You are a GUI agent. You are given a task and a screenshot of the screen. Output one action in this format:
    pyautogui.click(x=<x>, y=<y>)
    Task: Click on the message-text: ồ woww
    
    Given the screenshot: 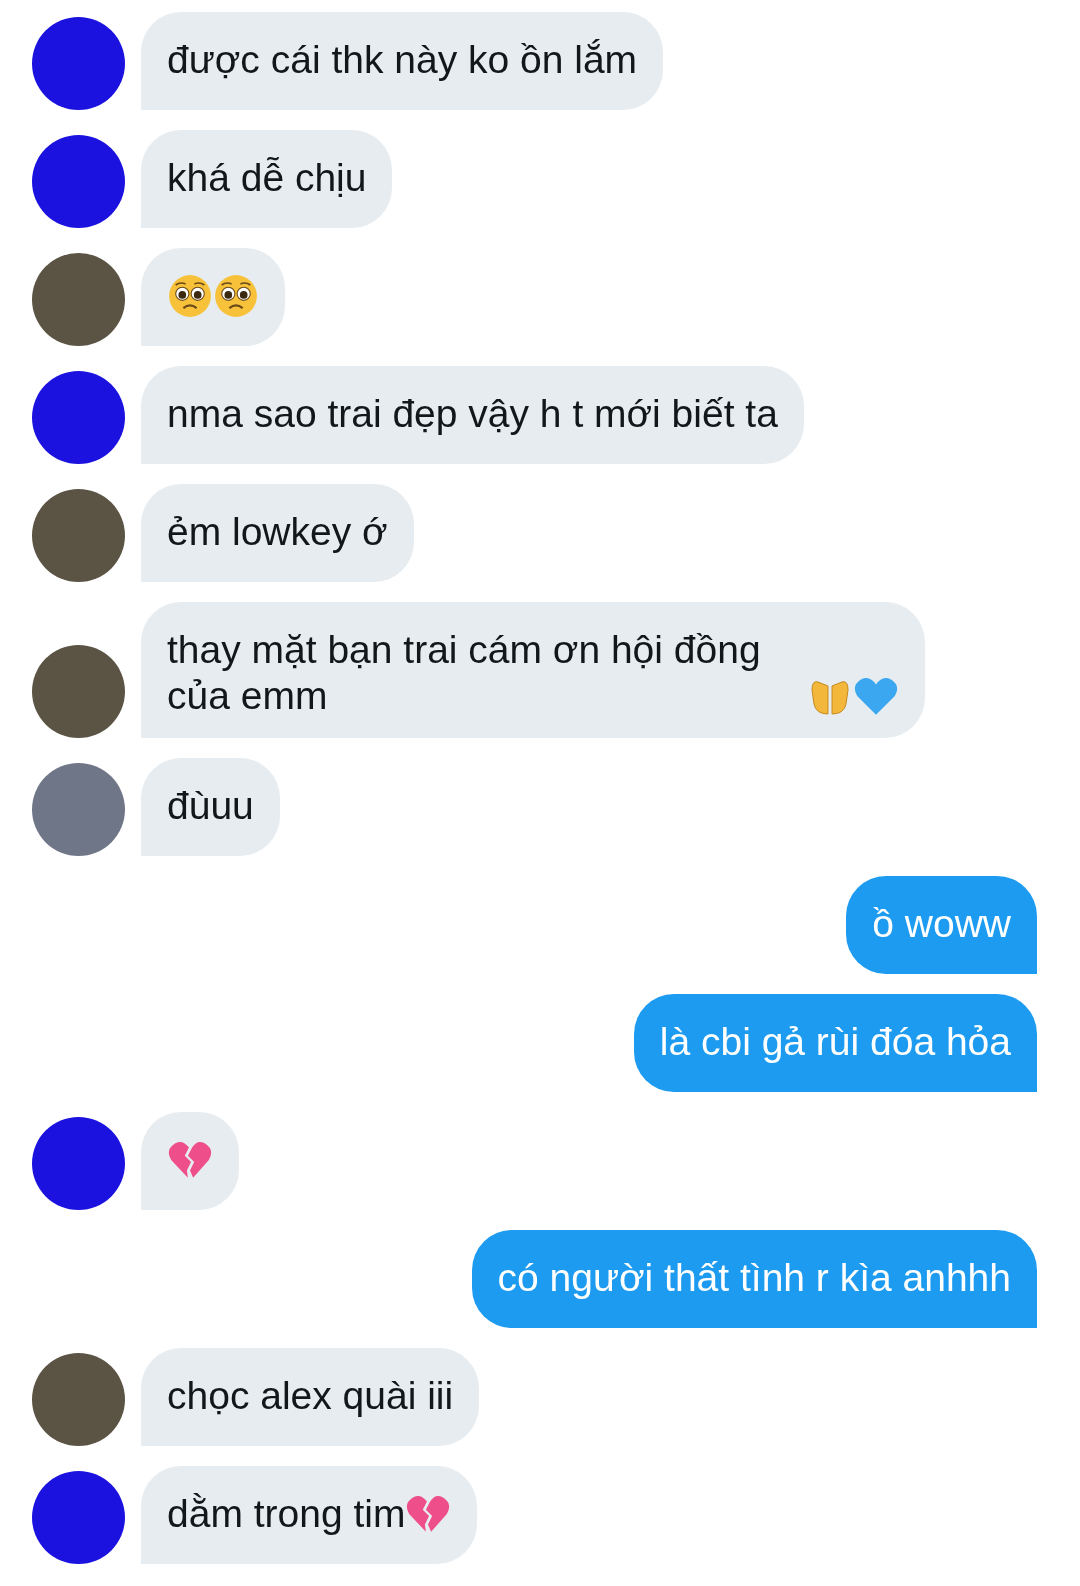 What is the action you would take?
    pyautogui.click(x=941, y=924)
    